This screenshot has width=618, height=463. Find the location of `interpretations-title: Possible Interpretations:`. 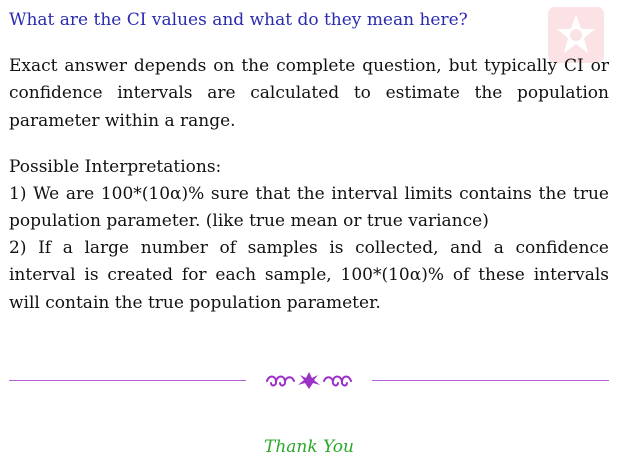

interpretations-title: Possible Interpretations: is located at coordinates (115, 167).